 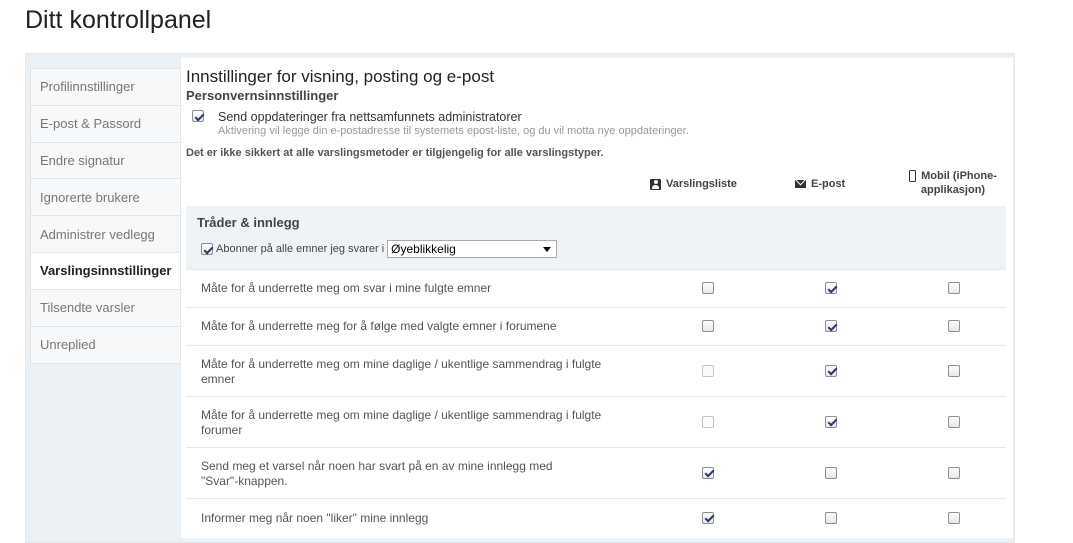 I want to click on frequency-value: Øyeblikkelig, so click(x=423, y=249).